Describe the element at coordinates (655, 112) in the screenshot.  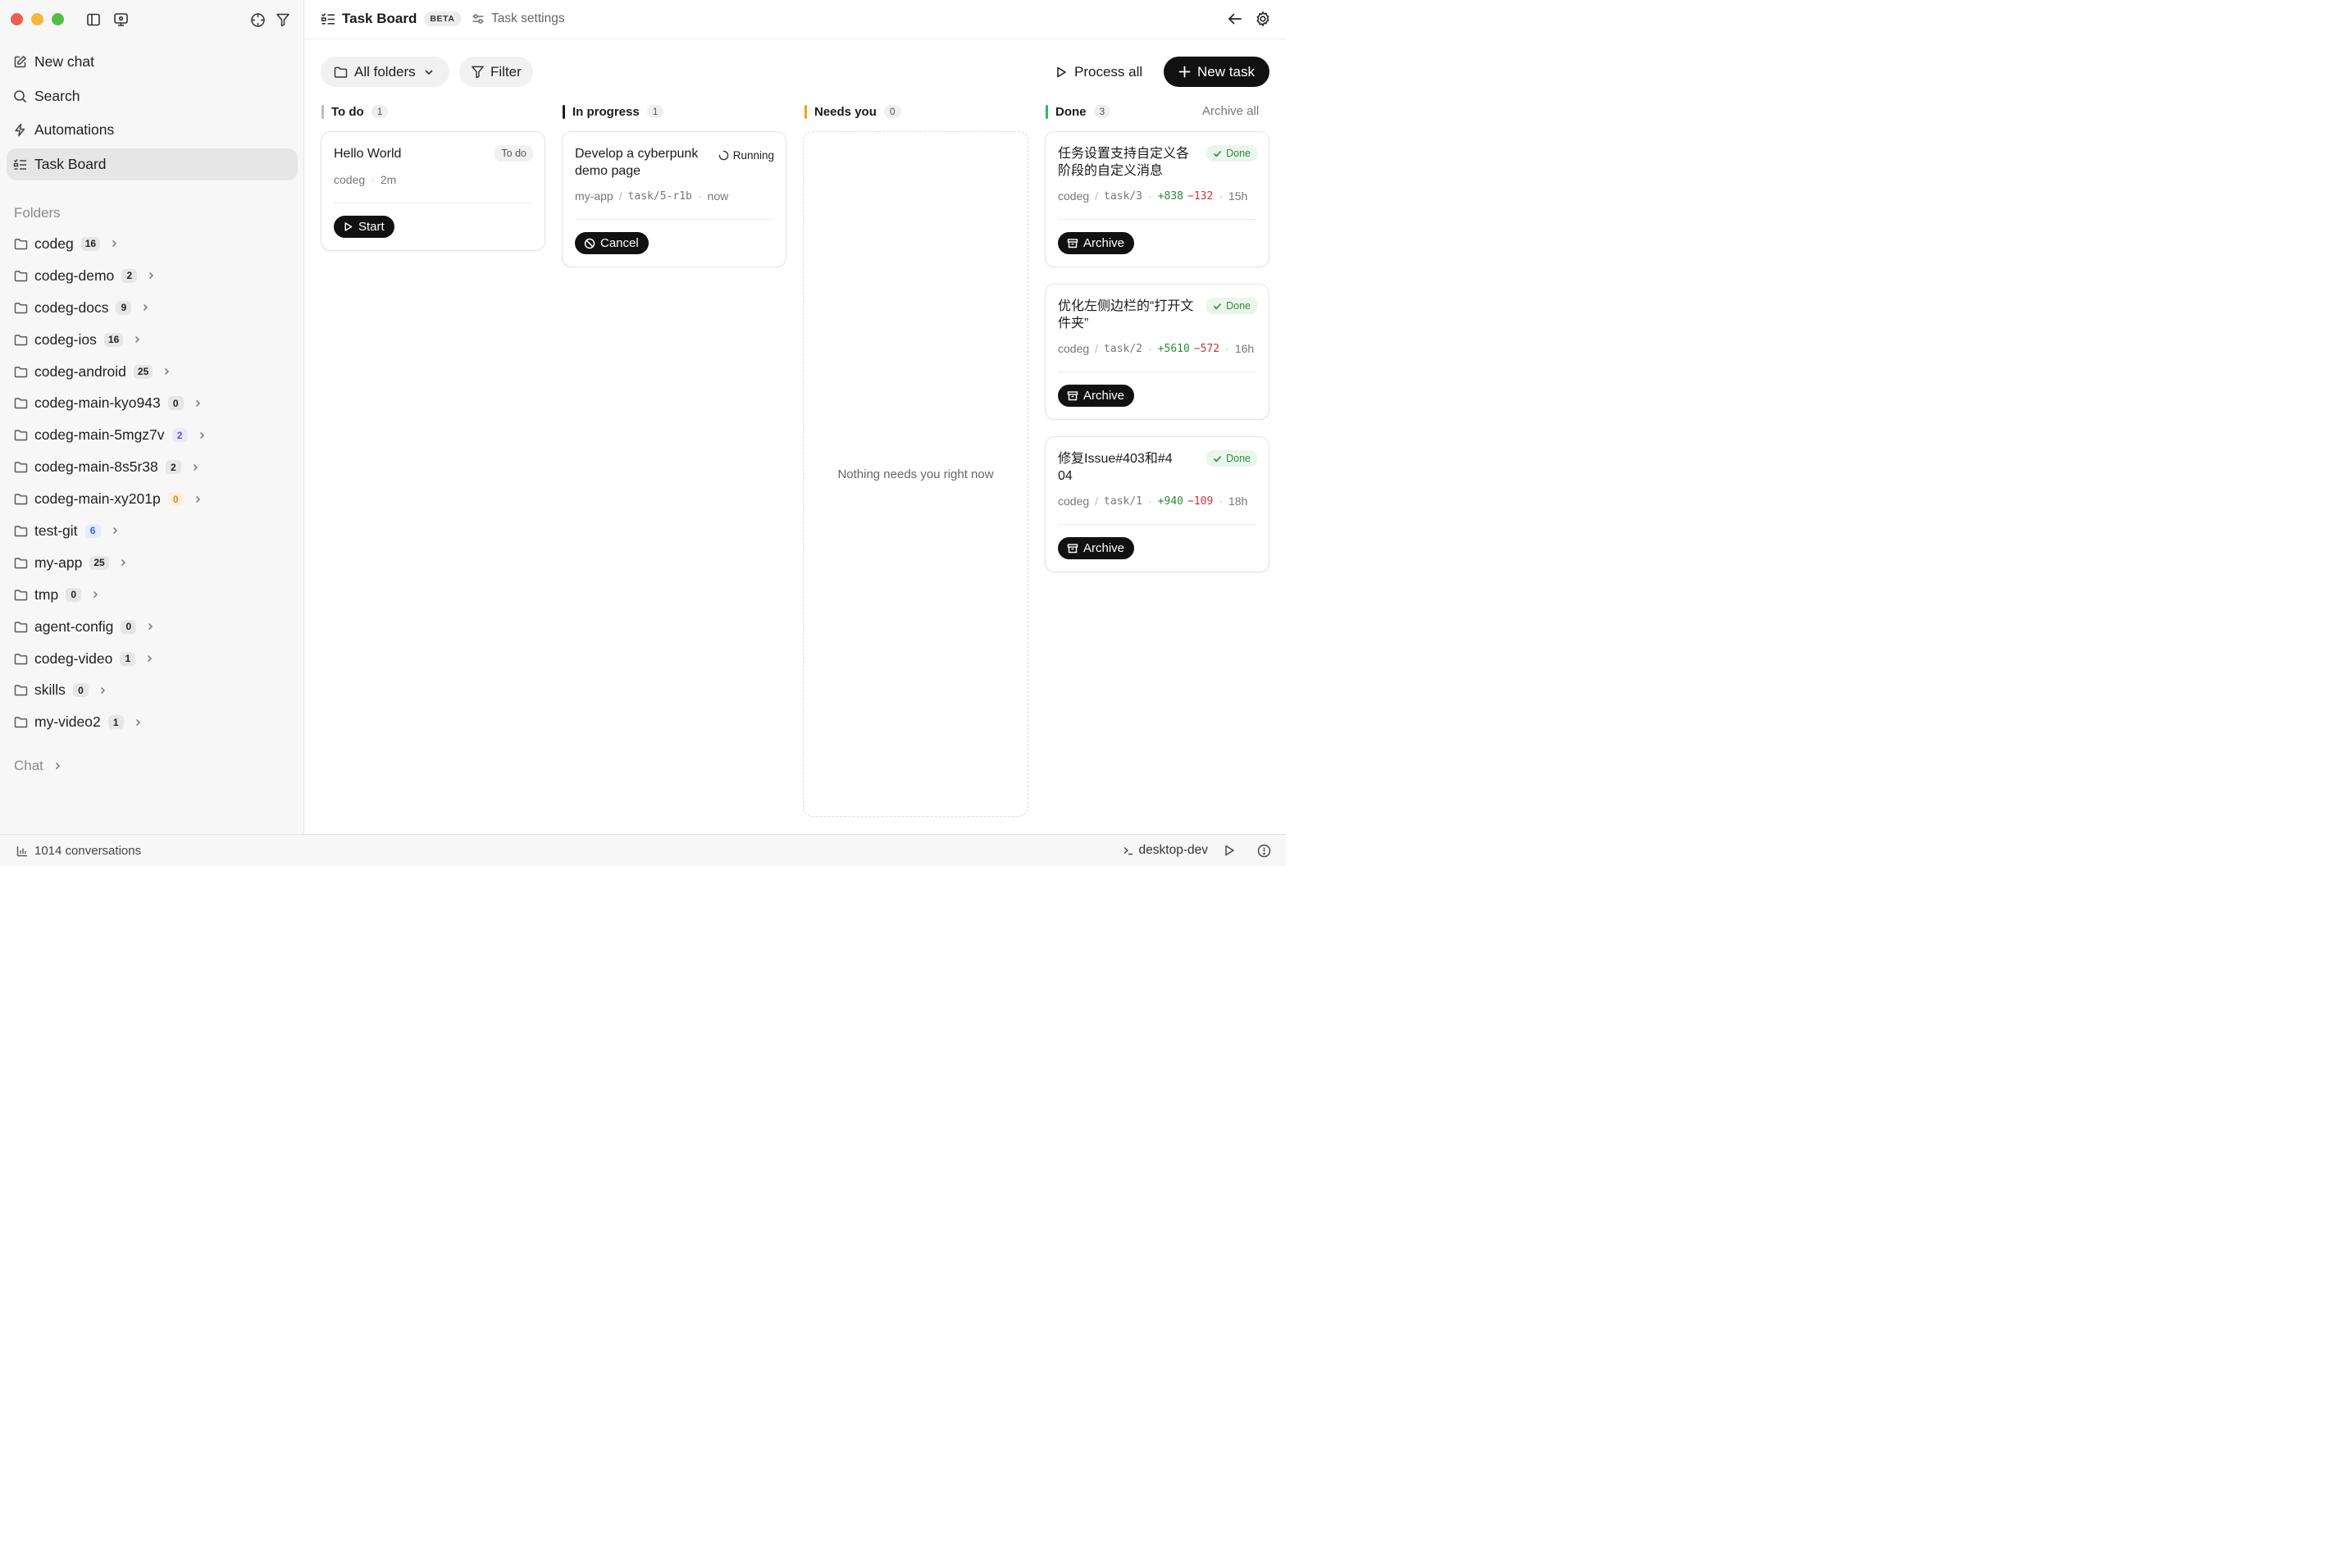
I see `column-count: 1` at that location.